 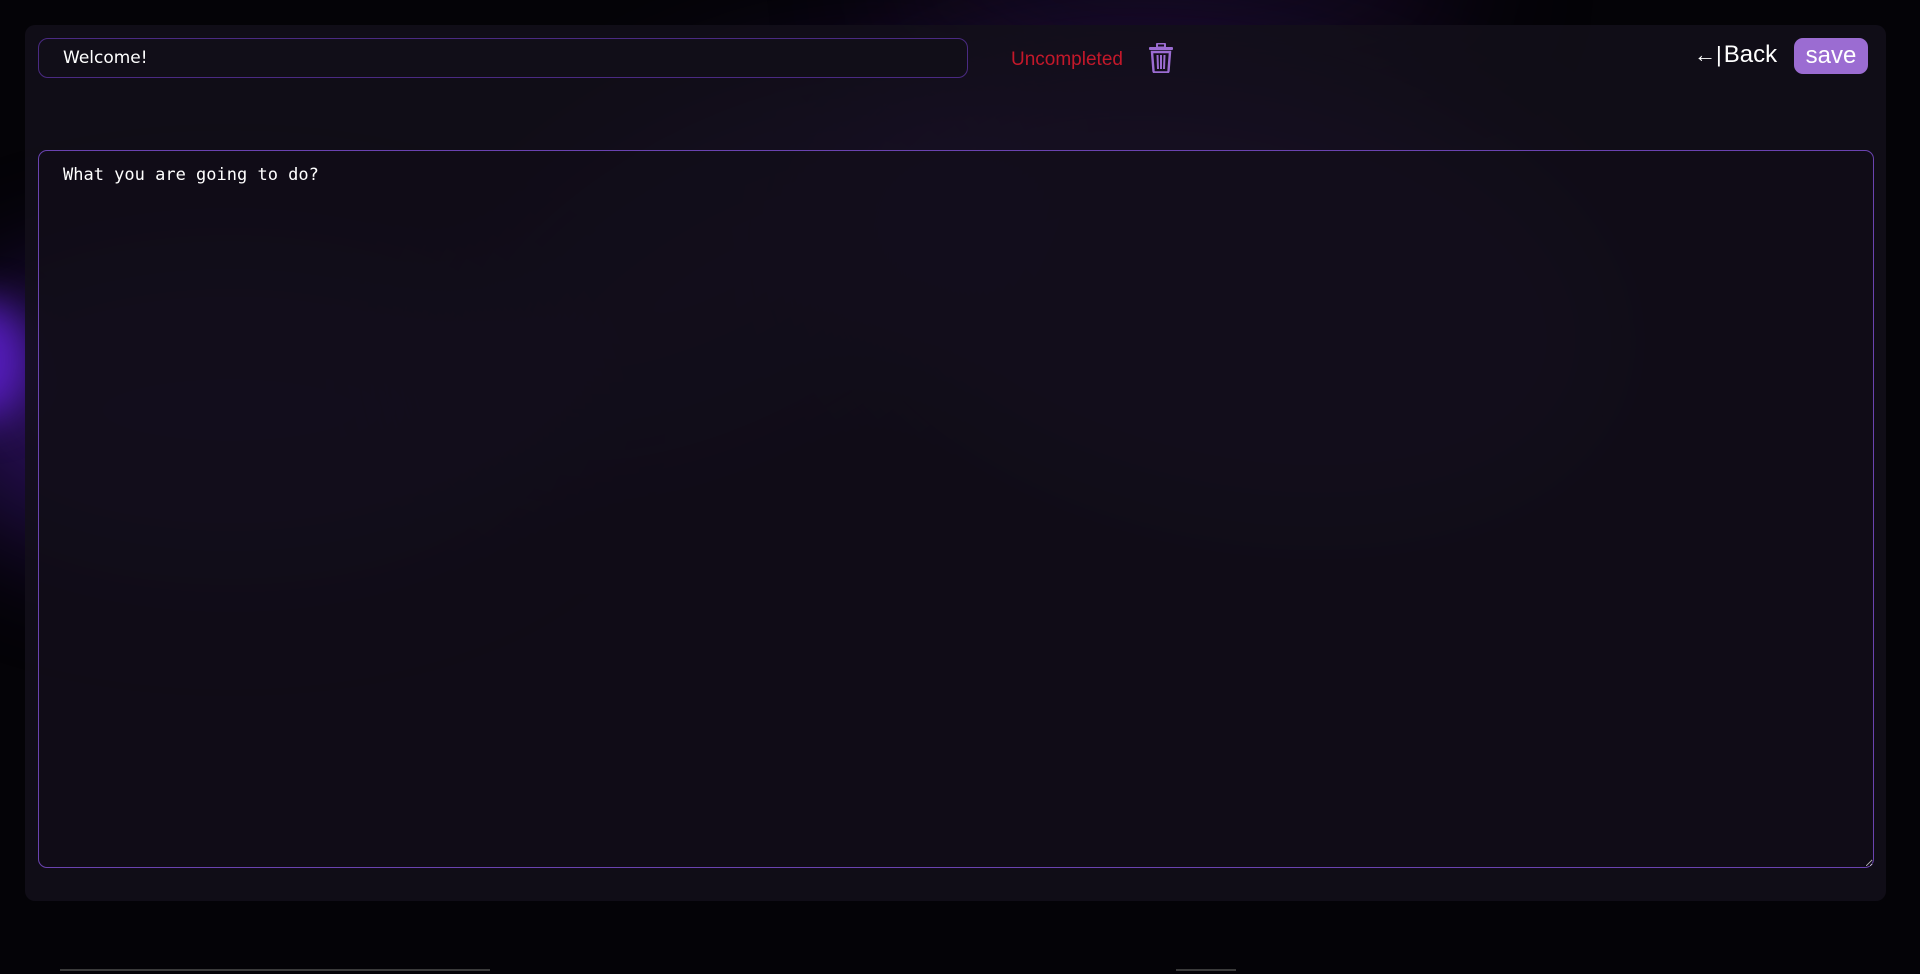 I want to click on trash-icon, so click(x=1161, y=58).